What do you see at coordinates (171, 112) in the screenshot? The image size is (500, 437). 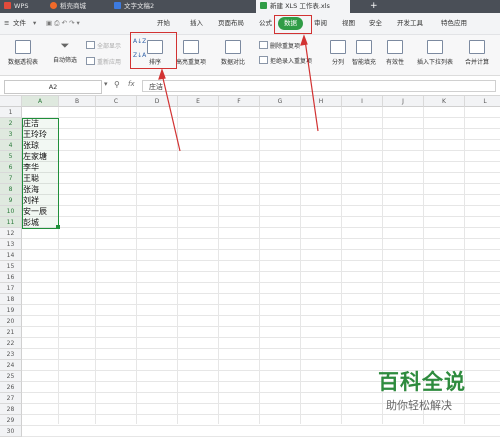 I see `arrow-to-sort` at bounding box center [171, 112].